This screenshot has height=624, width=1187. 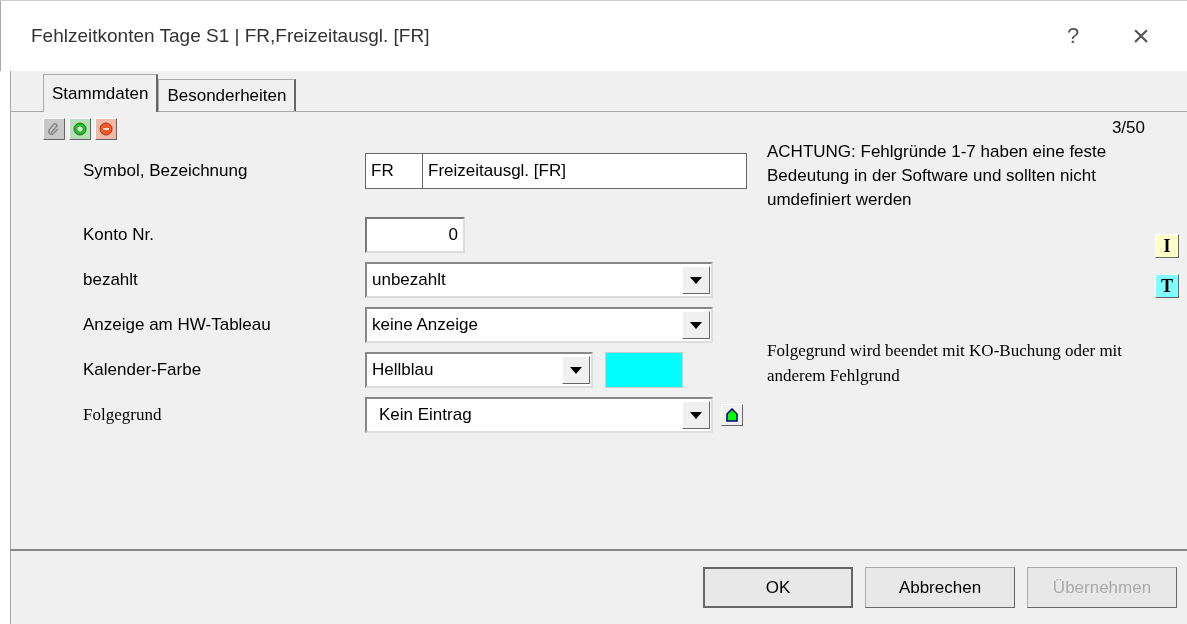 What do you see at coordinates (539, 325) in the screenshot?
I see `dropdown: keine Anzeige` at bounding box center [539, 325].